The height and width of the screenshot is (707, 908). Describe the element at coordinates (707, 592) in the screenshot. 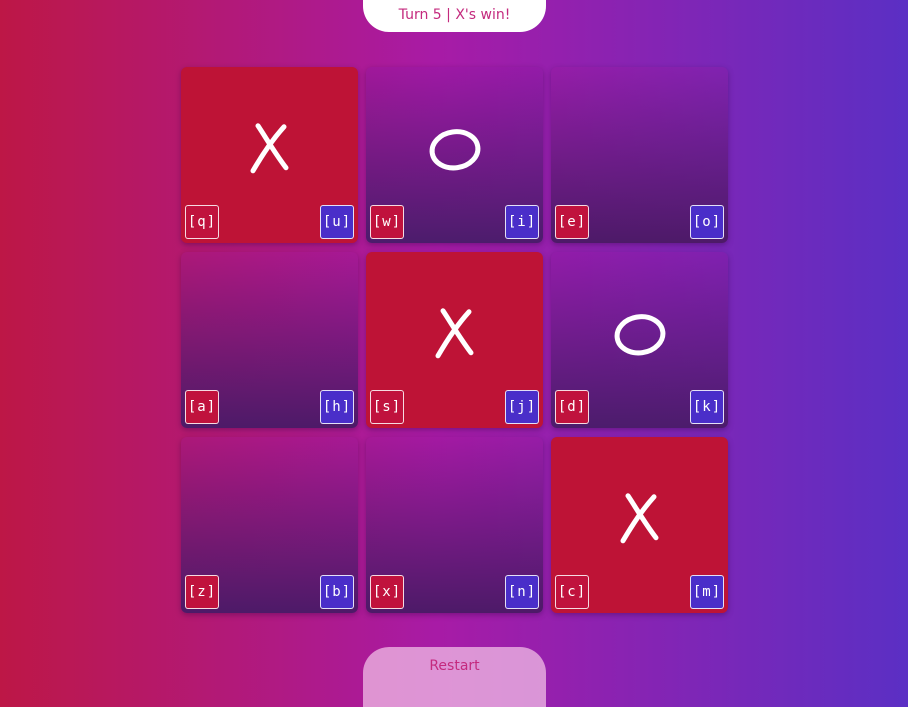

I see `o-key-button: [m]` at that location.